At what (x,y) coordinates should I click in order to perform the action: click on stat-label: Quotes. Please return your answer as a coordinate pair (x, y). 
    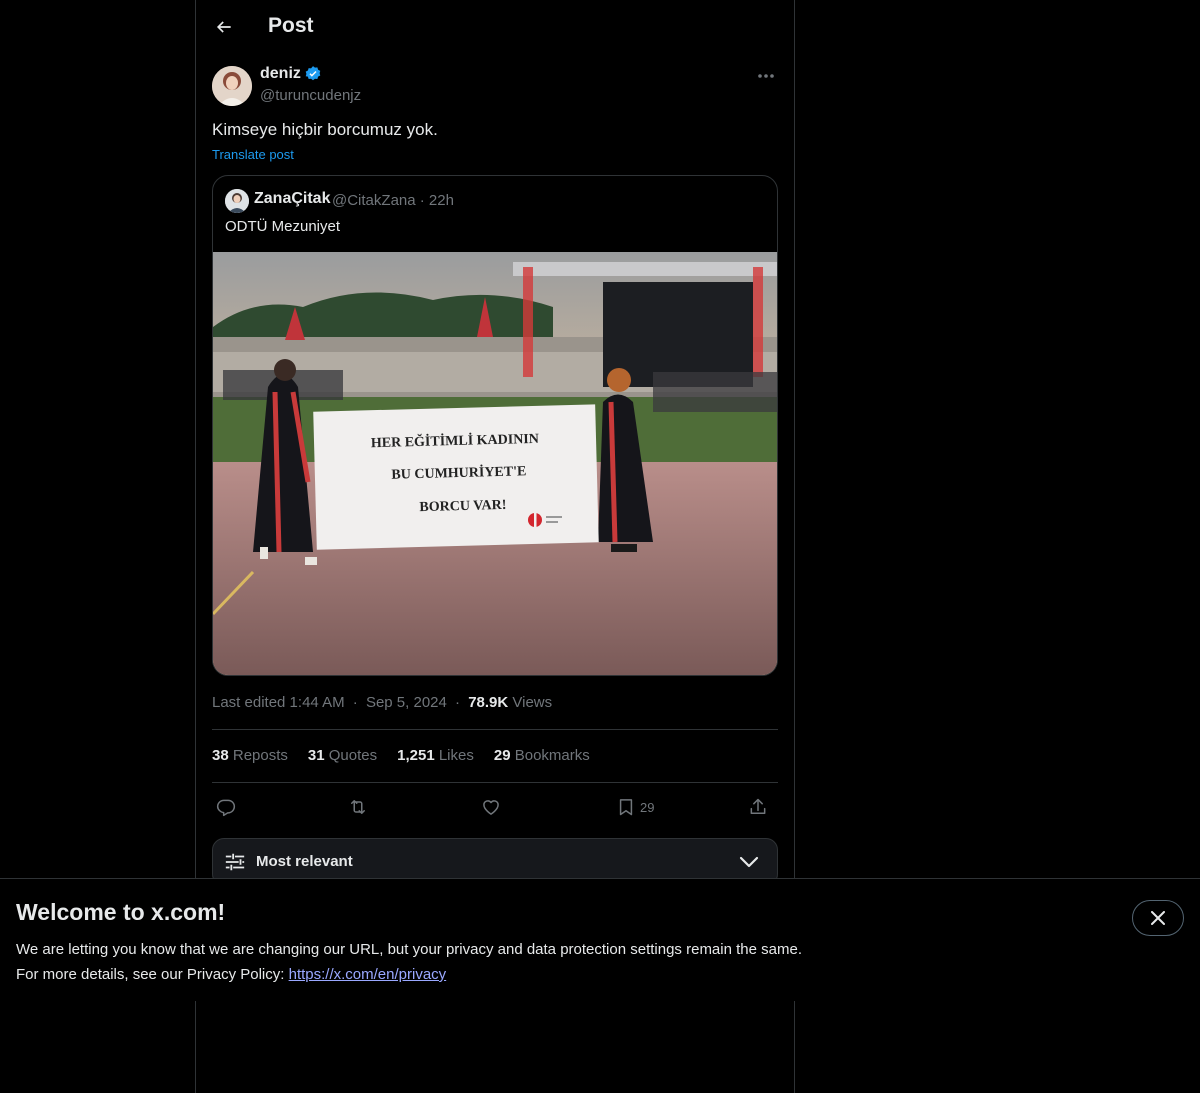
    Looking at the image, I should click on (353, 755).